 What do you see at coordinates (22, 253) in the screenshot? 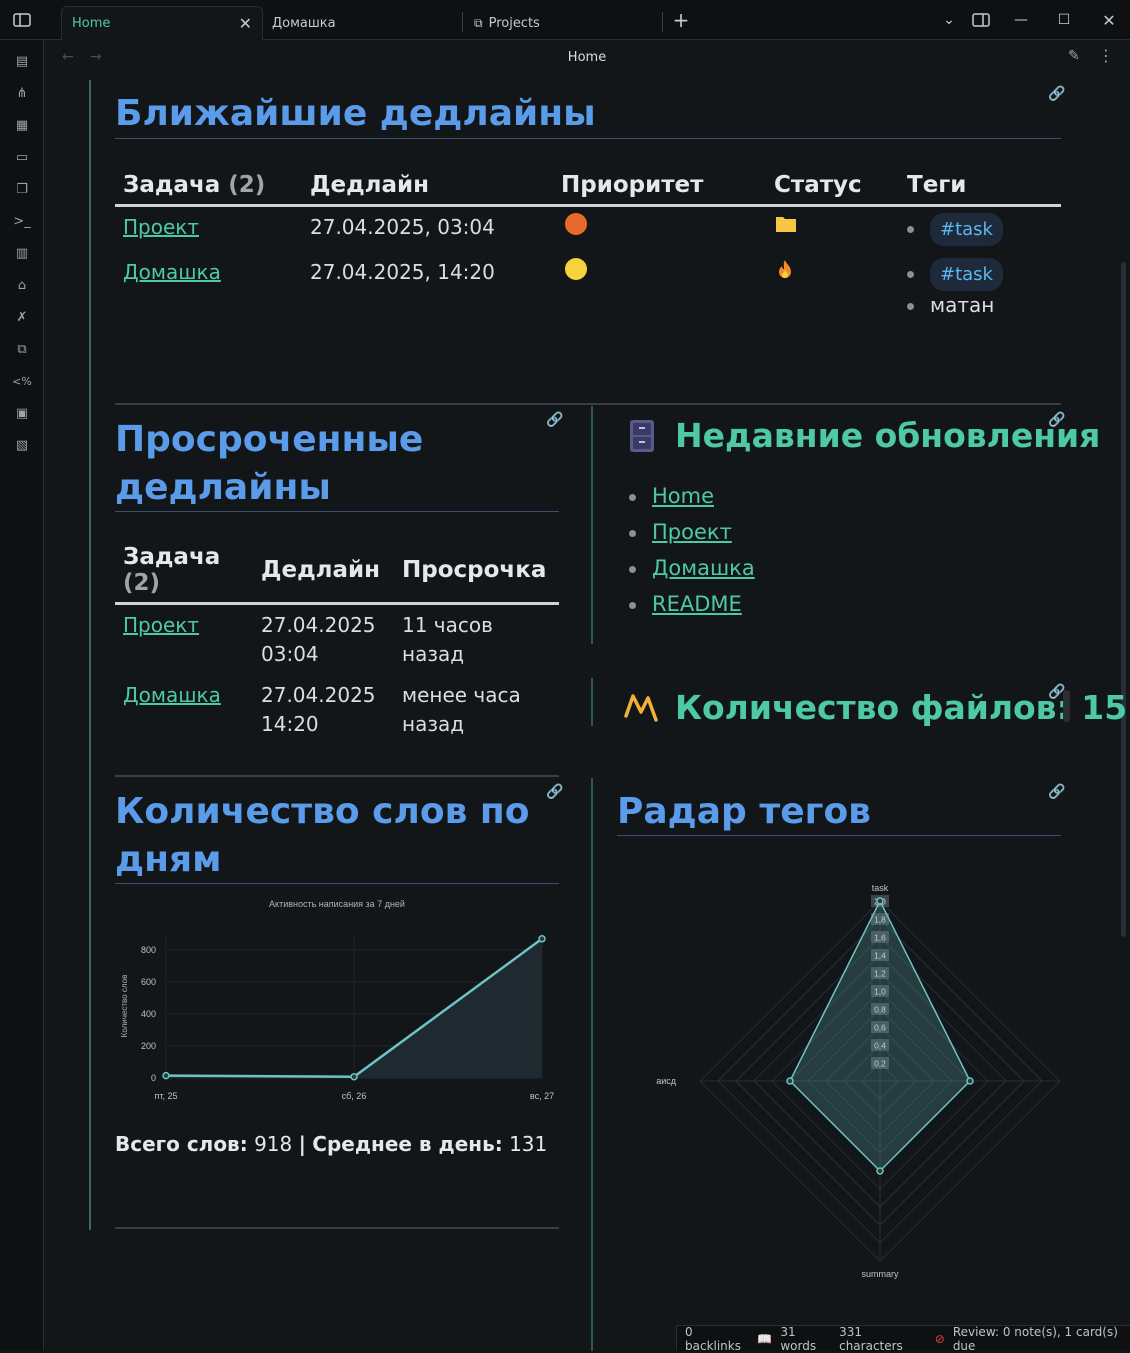
I see `layout-icon: ▥` at bounding box center [22, 253].